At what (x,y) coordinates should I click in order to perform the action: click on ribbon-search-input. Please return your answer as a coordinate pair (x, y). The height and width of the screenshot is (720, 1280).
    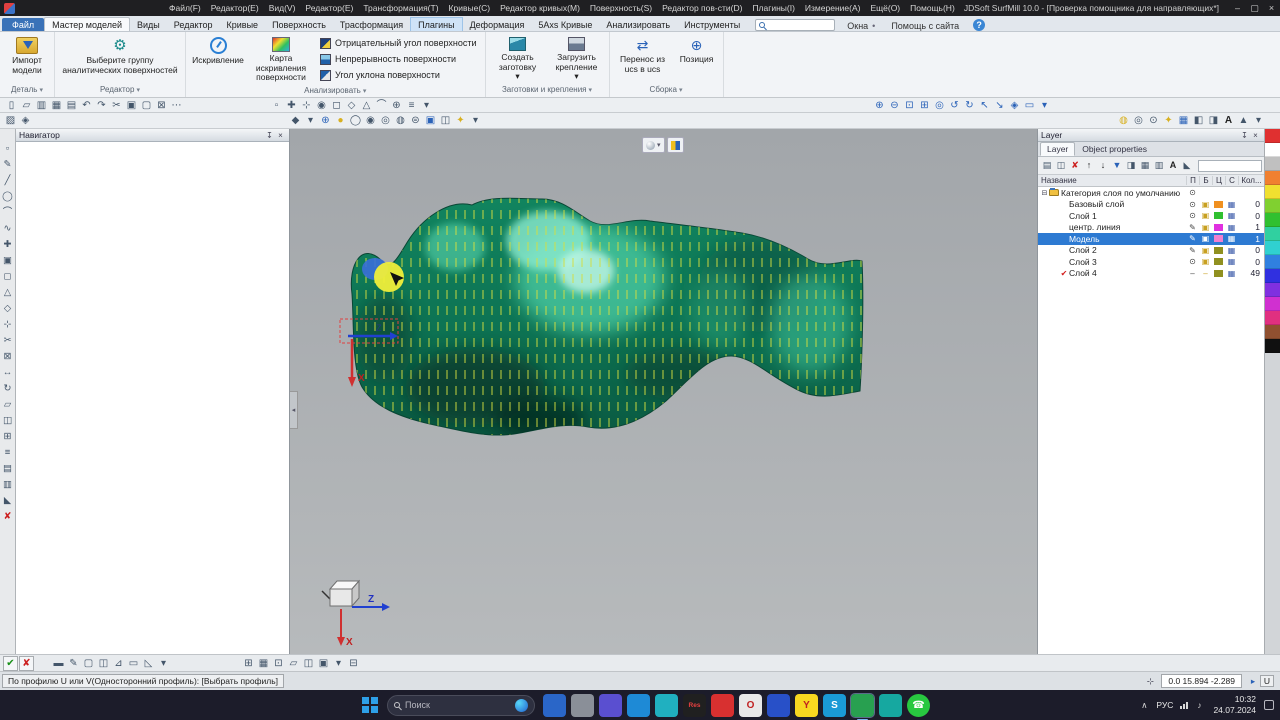
    Looking at the image, I should click on (798, 25).